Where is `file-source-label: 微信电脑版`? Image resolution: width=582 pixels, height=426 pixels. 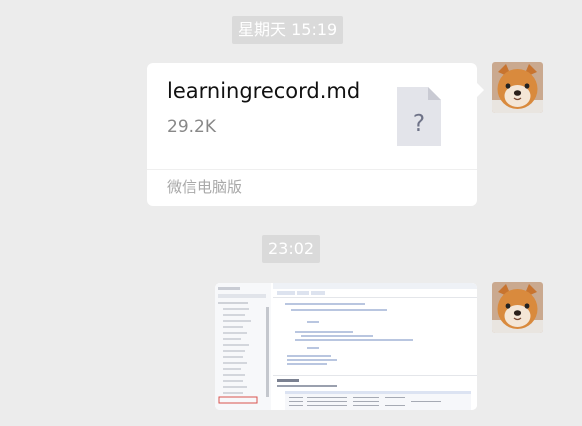 file-source-label: 微信电脑版 is located at coordinates (205, 187).